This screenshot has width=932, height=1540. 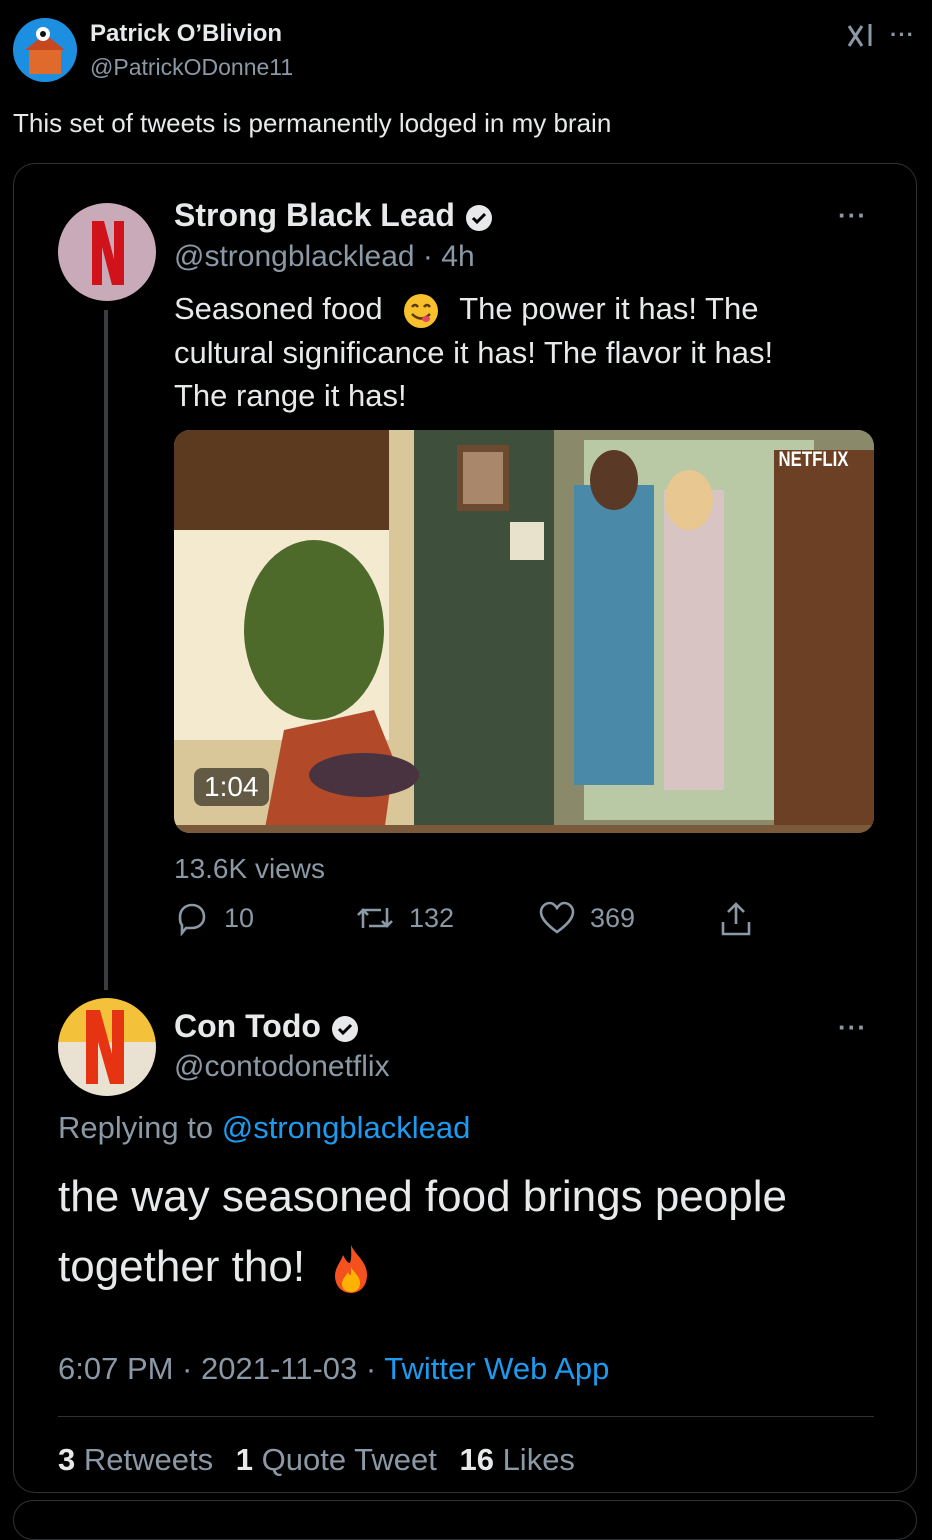 I want to click on quote-tweet-stat: 1 Quote Tweet, so click(x=336, y=1459).